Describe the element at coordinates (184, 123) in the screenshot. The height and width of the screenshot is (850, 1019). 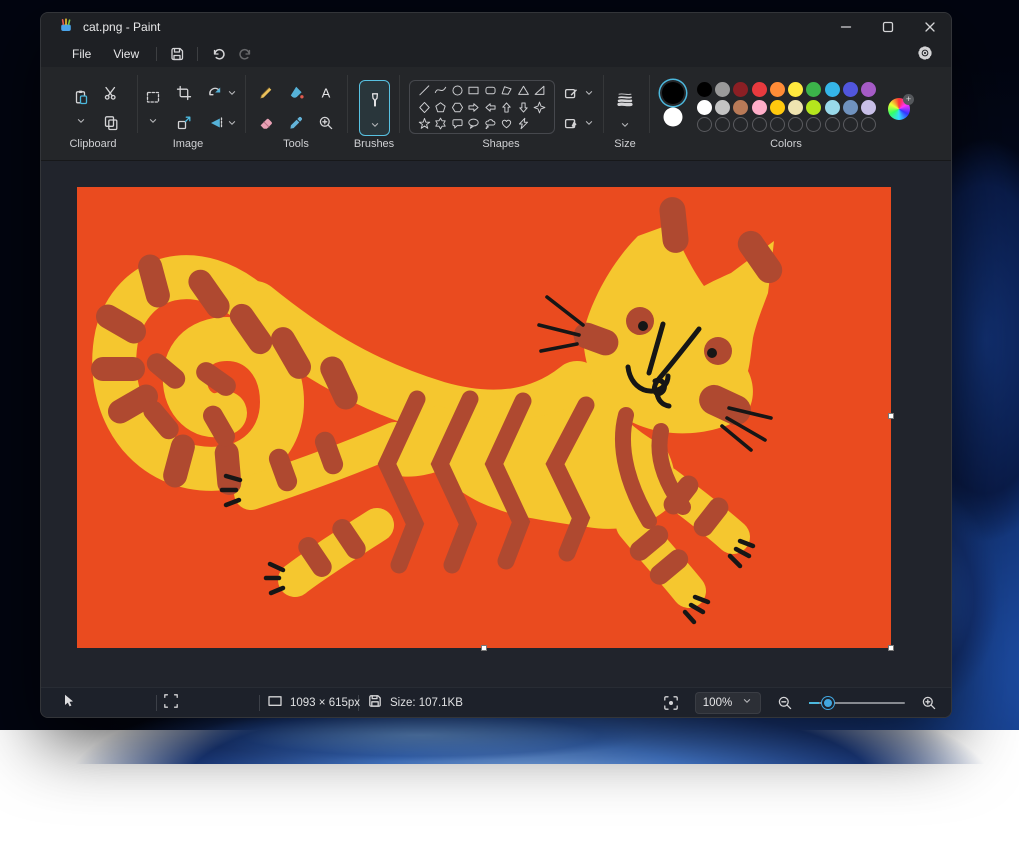
I see `resize-button` at that location.